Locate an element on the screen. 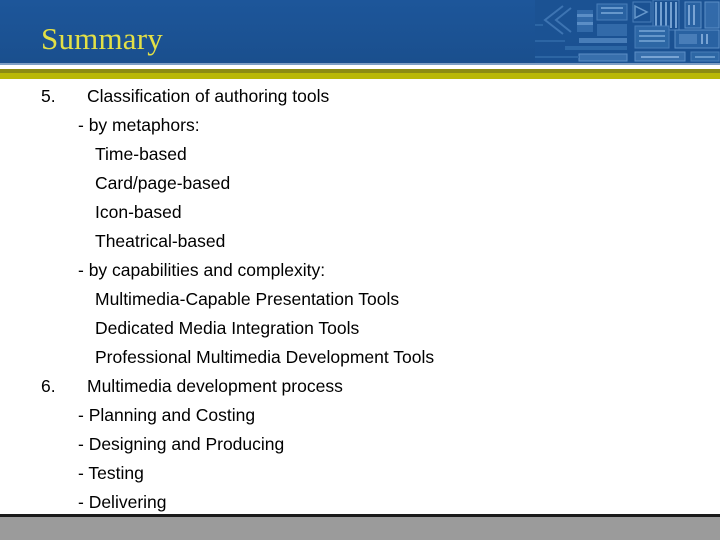 The width and height of the screenshot is (720, 540). slide-header: Summary is located at coordinates (360, 34).